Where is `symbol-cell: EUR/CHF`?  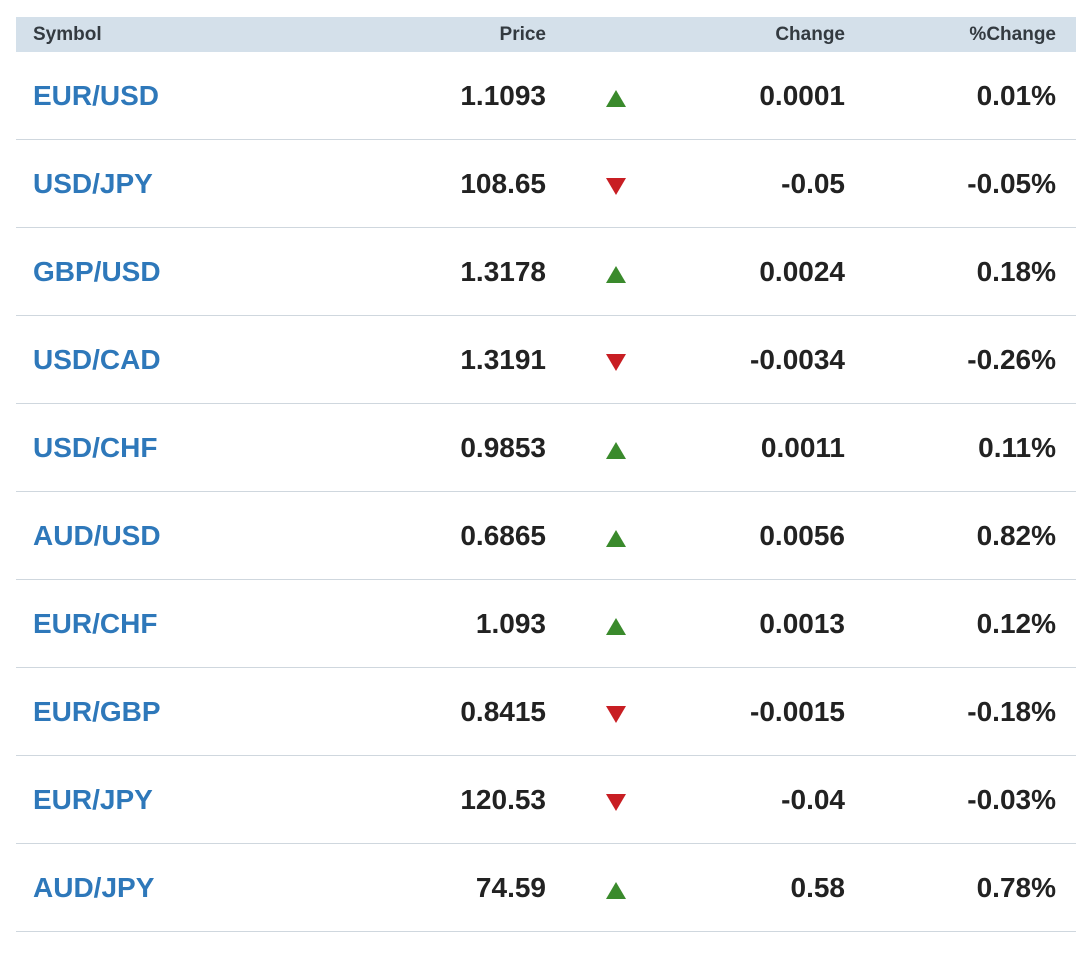 symbol-cell: EUR/CHF is located at coordinates (166, 624).